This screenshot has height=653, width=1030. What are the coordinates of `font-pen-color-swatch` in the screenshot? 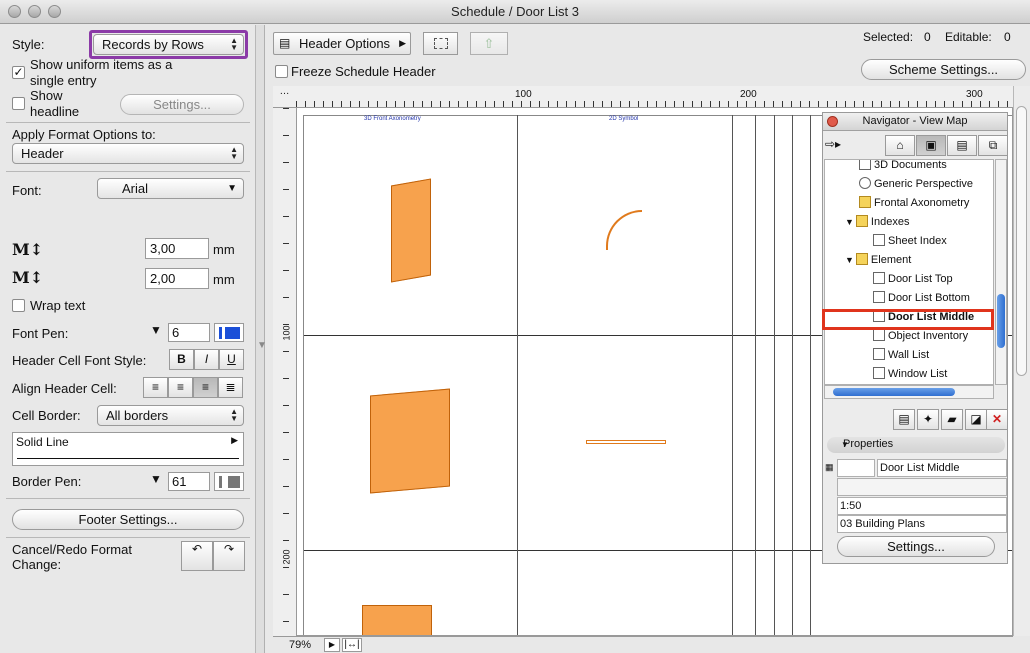 It's located at (229, 332).